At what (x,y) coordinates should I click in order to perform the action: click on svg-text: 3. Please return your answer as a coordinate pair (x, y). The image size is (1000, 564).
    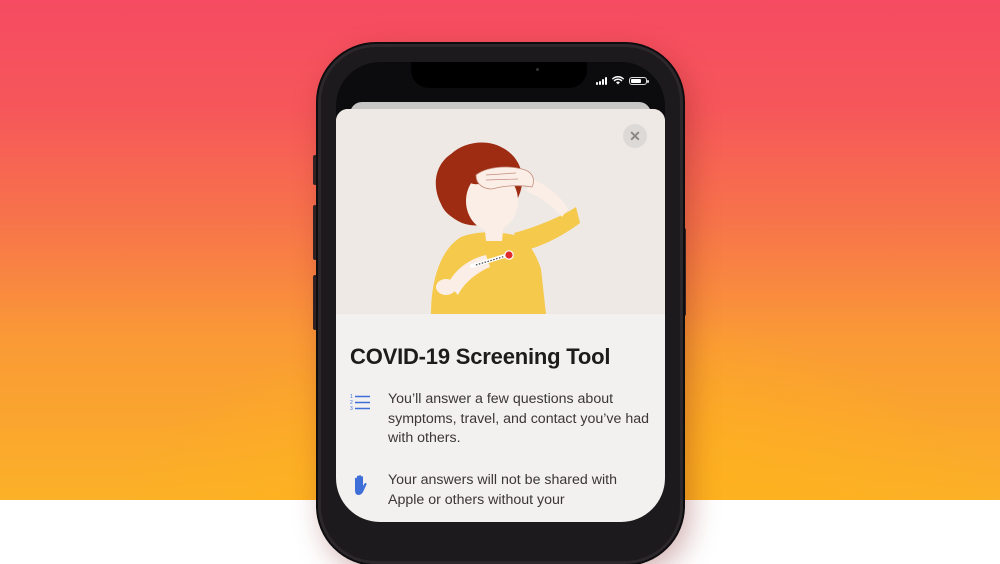
    Looking at the image, I should click on (351, 408).